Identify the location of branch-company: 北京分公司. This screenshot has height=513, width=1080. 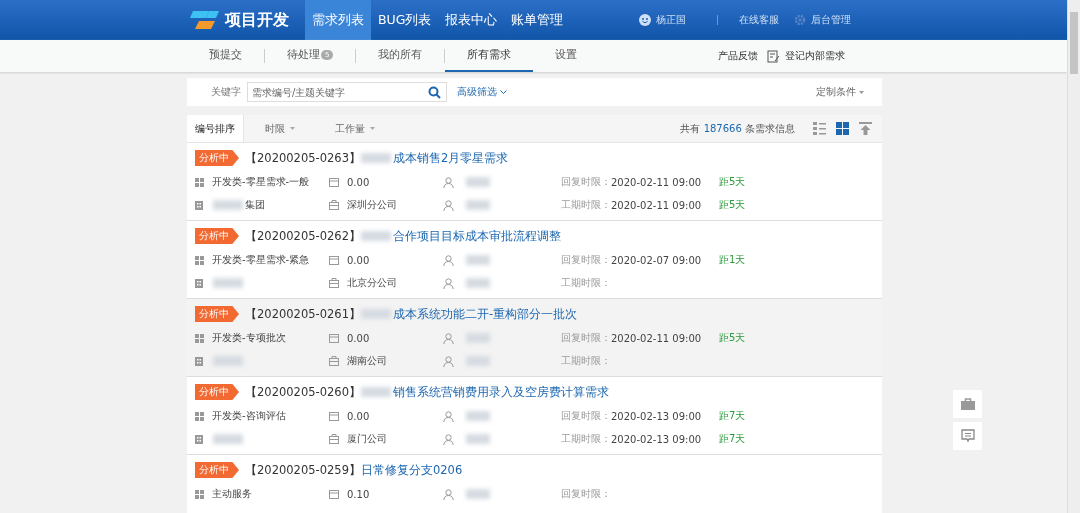
(372, 283).